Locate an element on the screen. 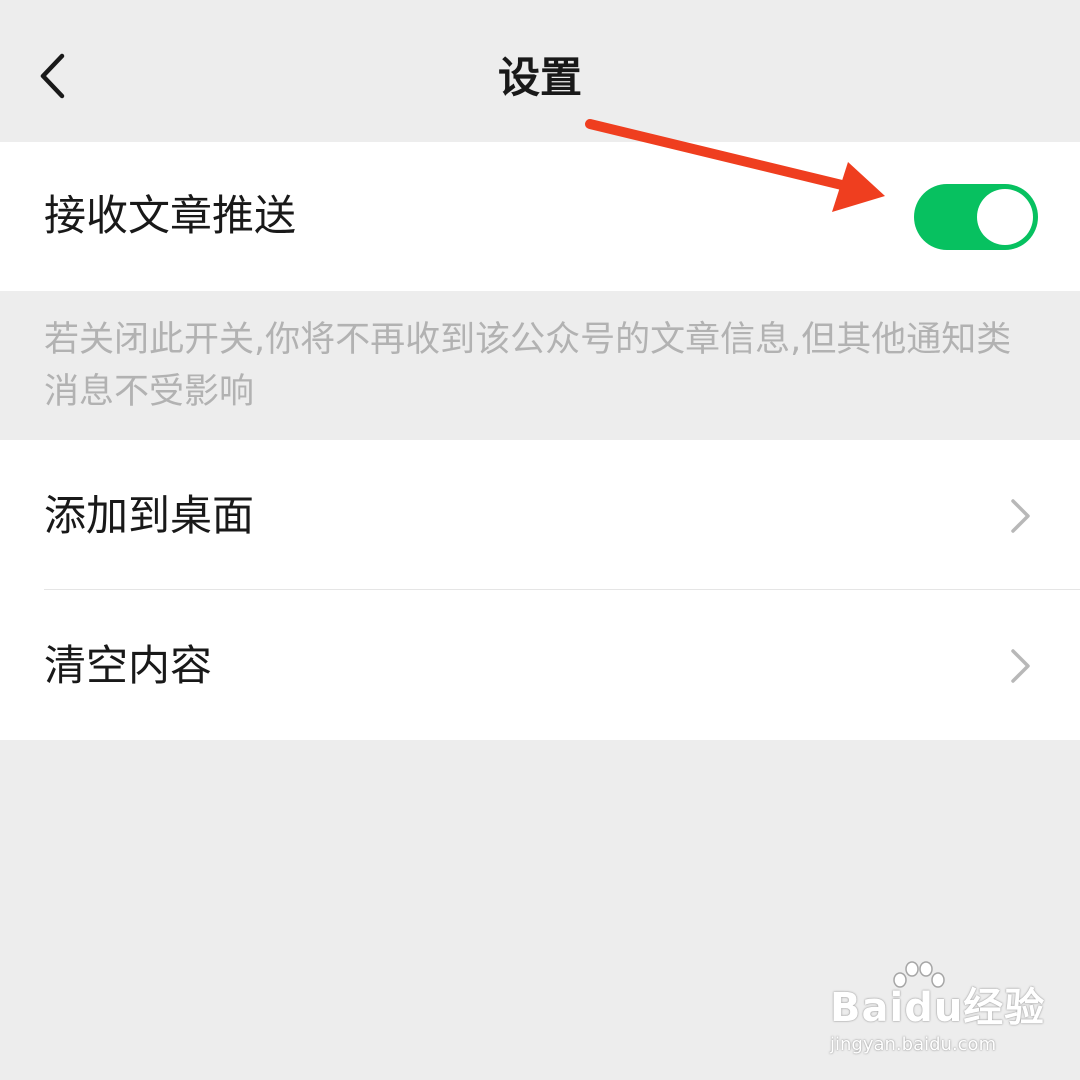 This screenshot has height=1080, width=1080. page-title: 设置 is located at coordinates (539, 77).